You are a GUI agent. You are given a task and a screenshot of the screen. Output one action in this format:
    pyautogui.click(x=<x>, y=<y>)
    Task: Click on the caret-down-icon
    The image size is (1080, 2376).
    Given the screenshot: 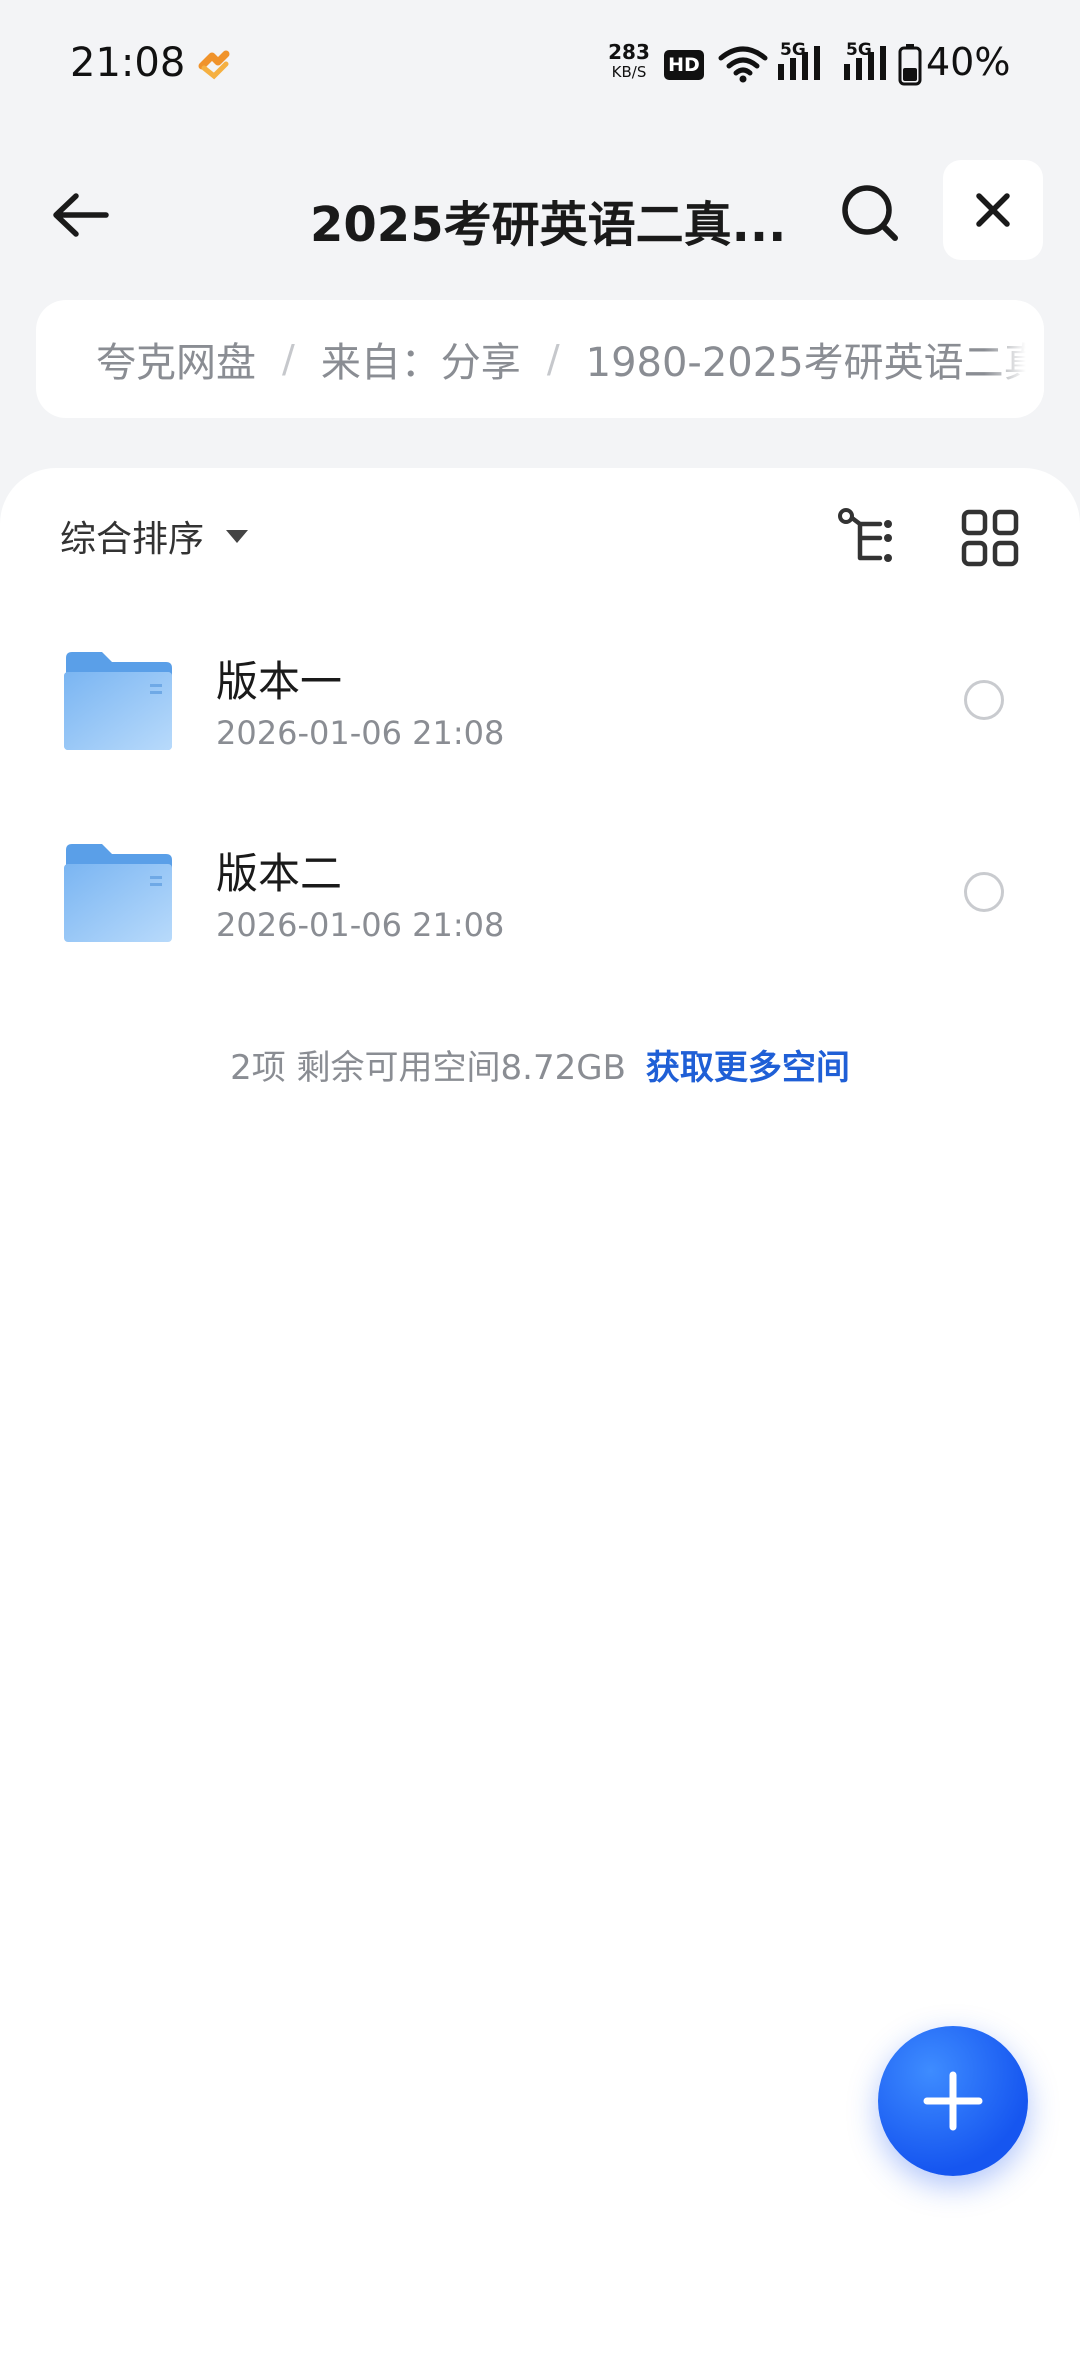 What is the action you would take?
    pyautogui.click(x=237, y=536)
    